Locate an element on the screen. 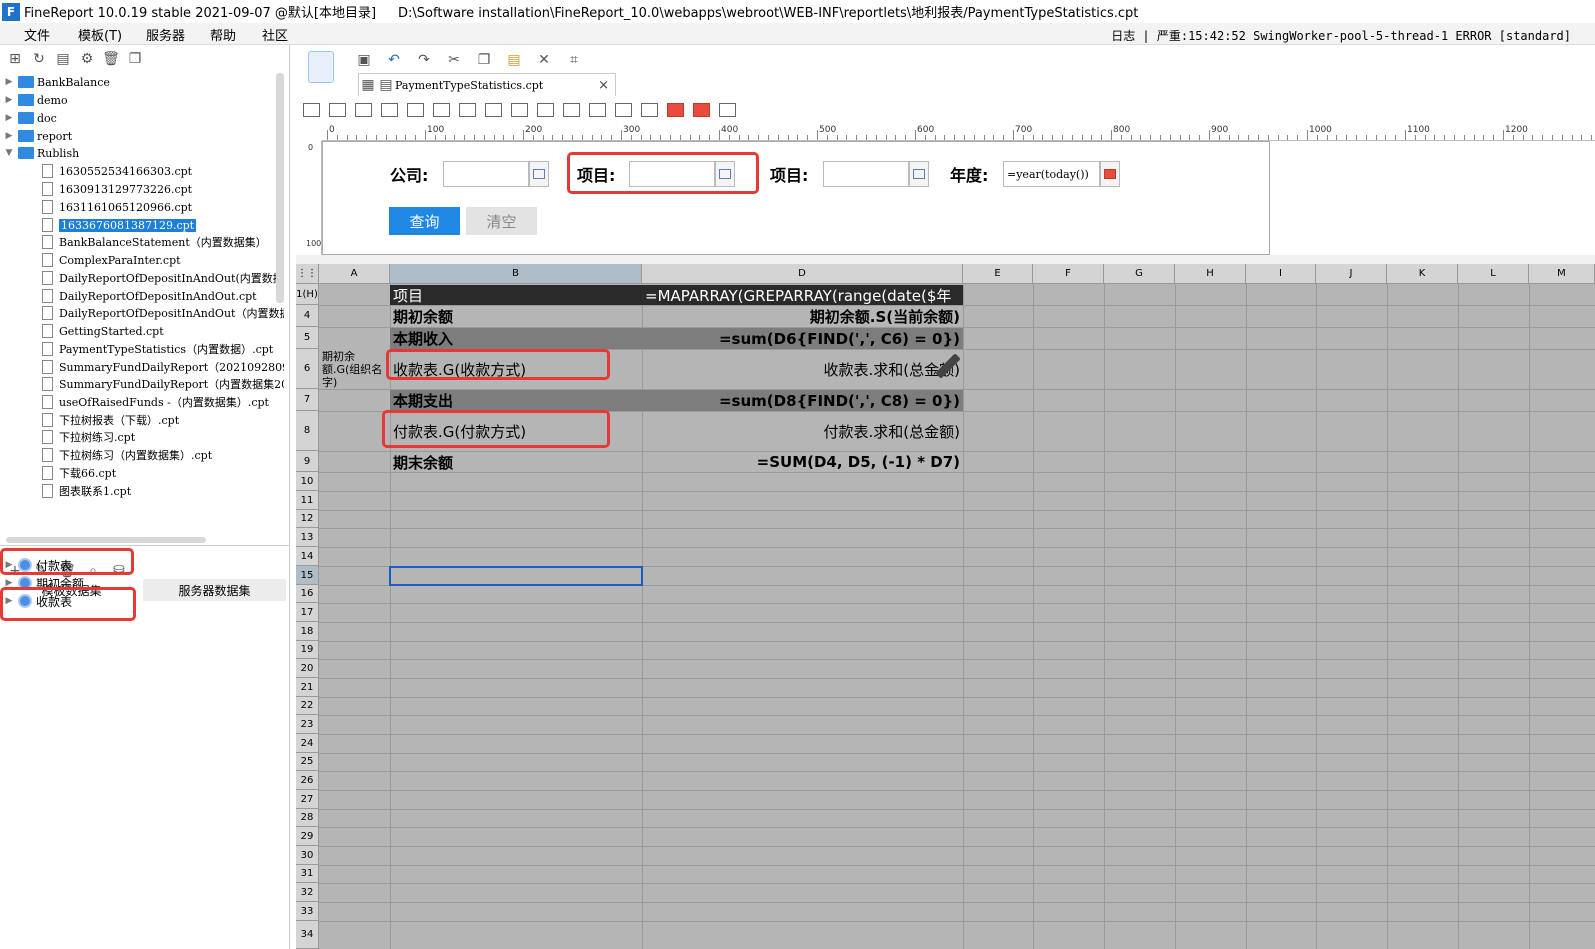 The width and height of the screenshot is (1595, 949). undo-icon: ↶ is located at coordinates (394, 60).